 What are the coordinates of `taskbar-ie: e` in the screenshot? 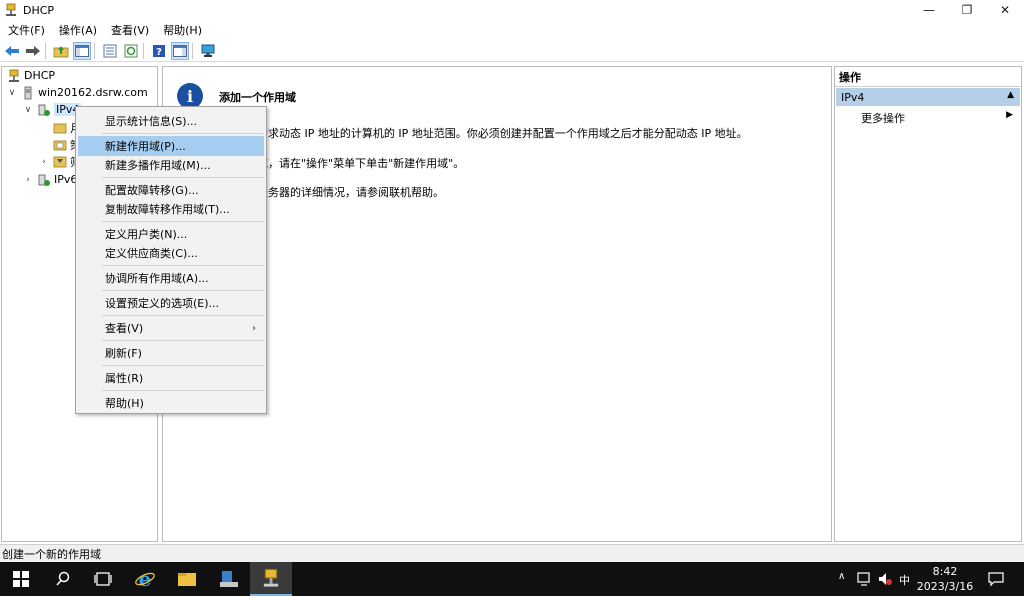 It's located at (145, 579).